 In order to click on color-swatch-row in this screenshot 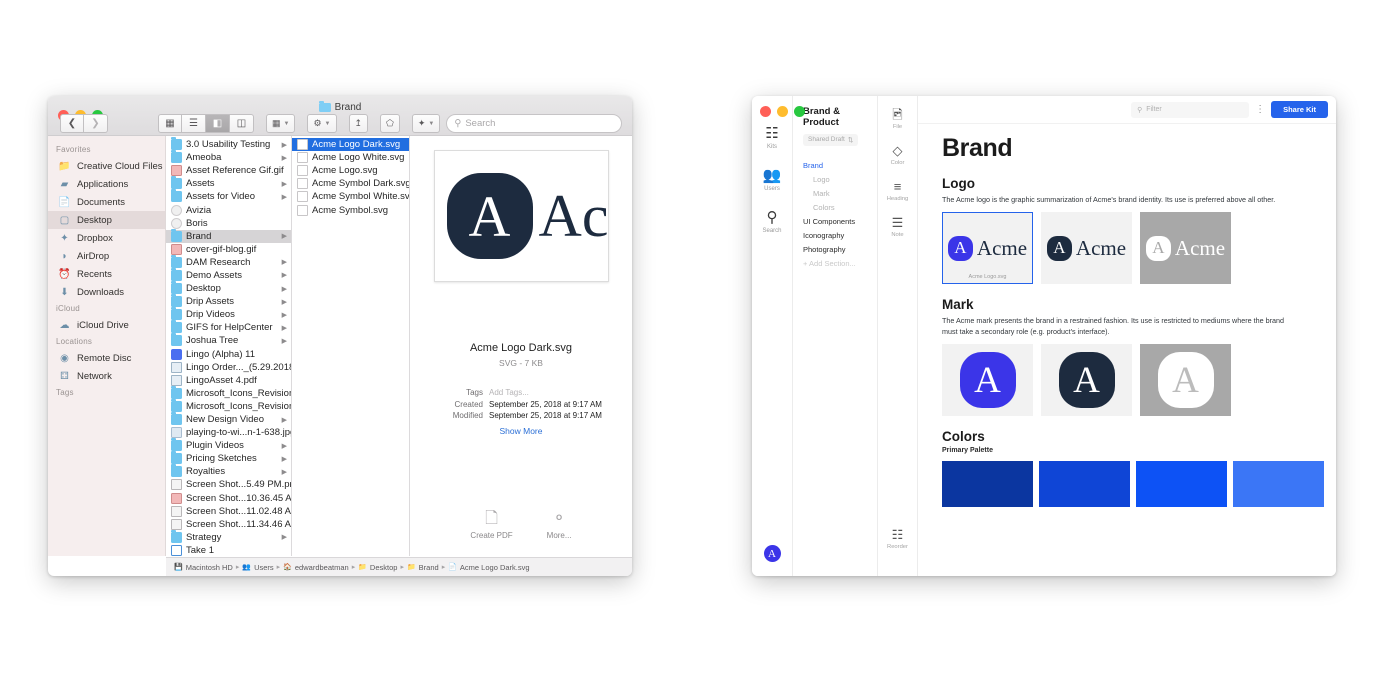, I will do `click(1139, 484)`.